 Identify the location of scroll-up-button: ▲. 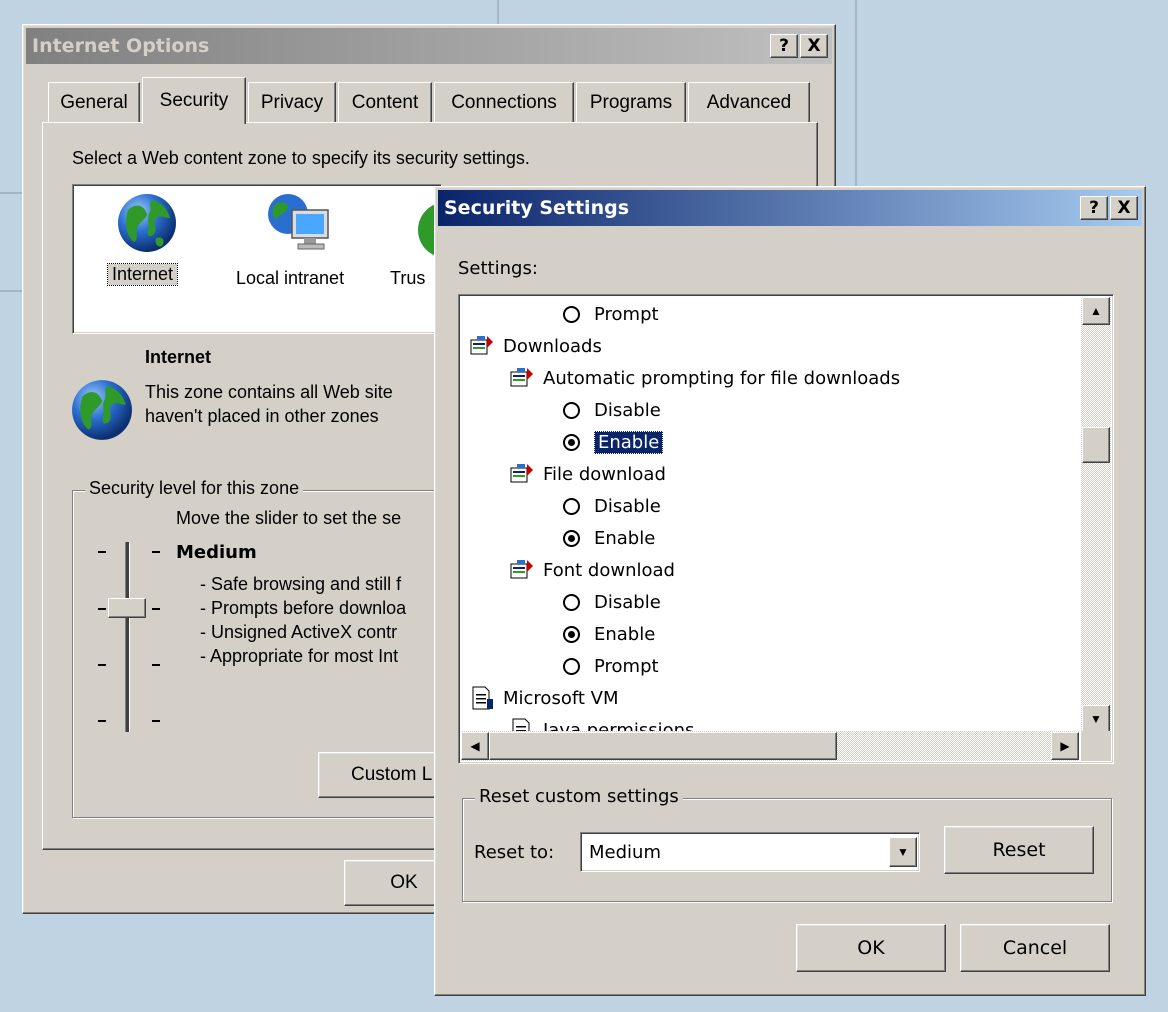
(1096, 311).